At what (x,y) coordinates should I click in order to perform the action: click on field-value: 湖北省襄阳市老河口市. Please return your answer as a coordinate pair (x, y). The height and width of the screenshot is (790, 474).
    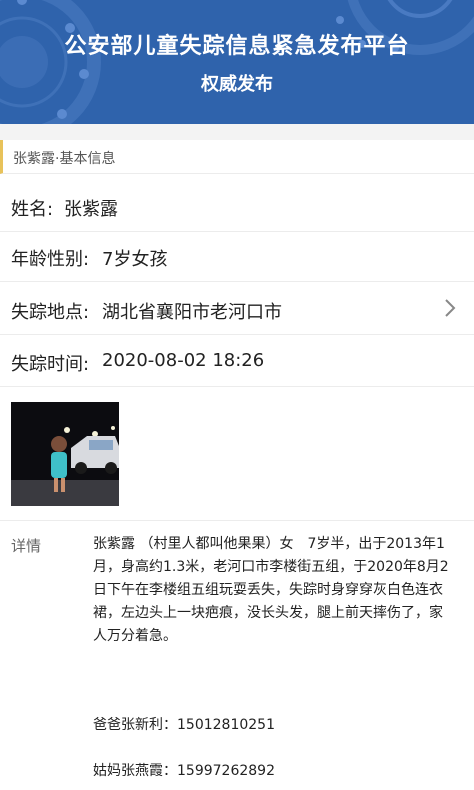
    Looking at the image, I should click on (192, 312).